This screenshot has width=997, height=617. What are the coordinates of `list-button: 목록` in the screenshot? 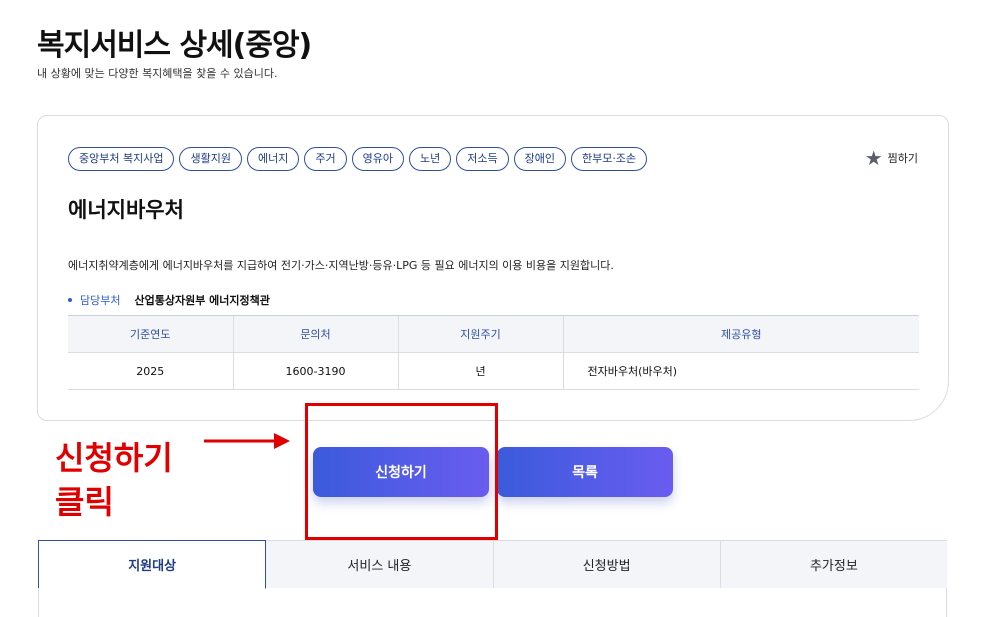 It's located at (585, 472).